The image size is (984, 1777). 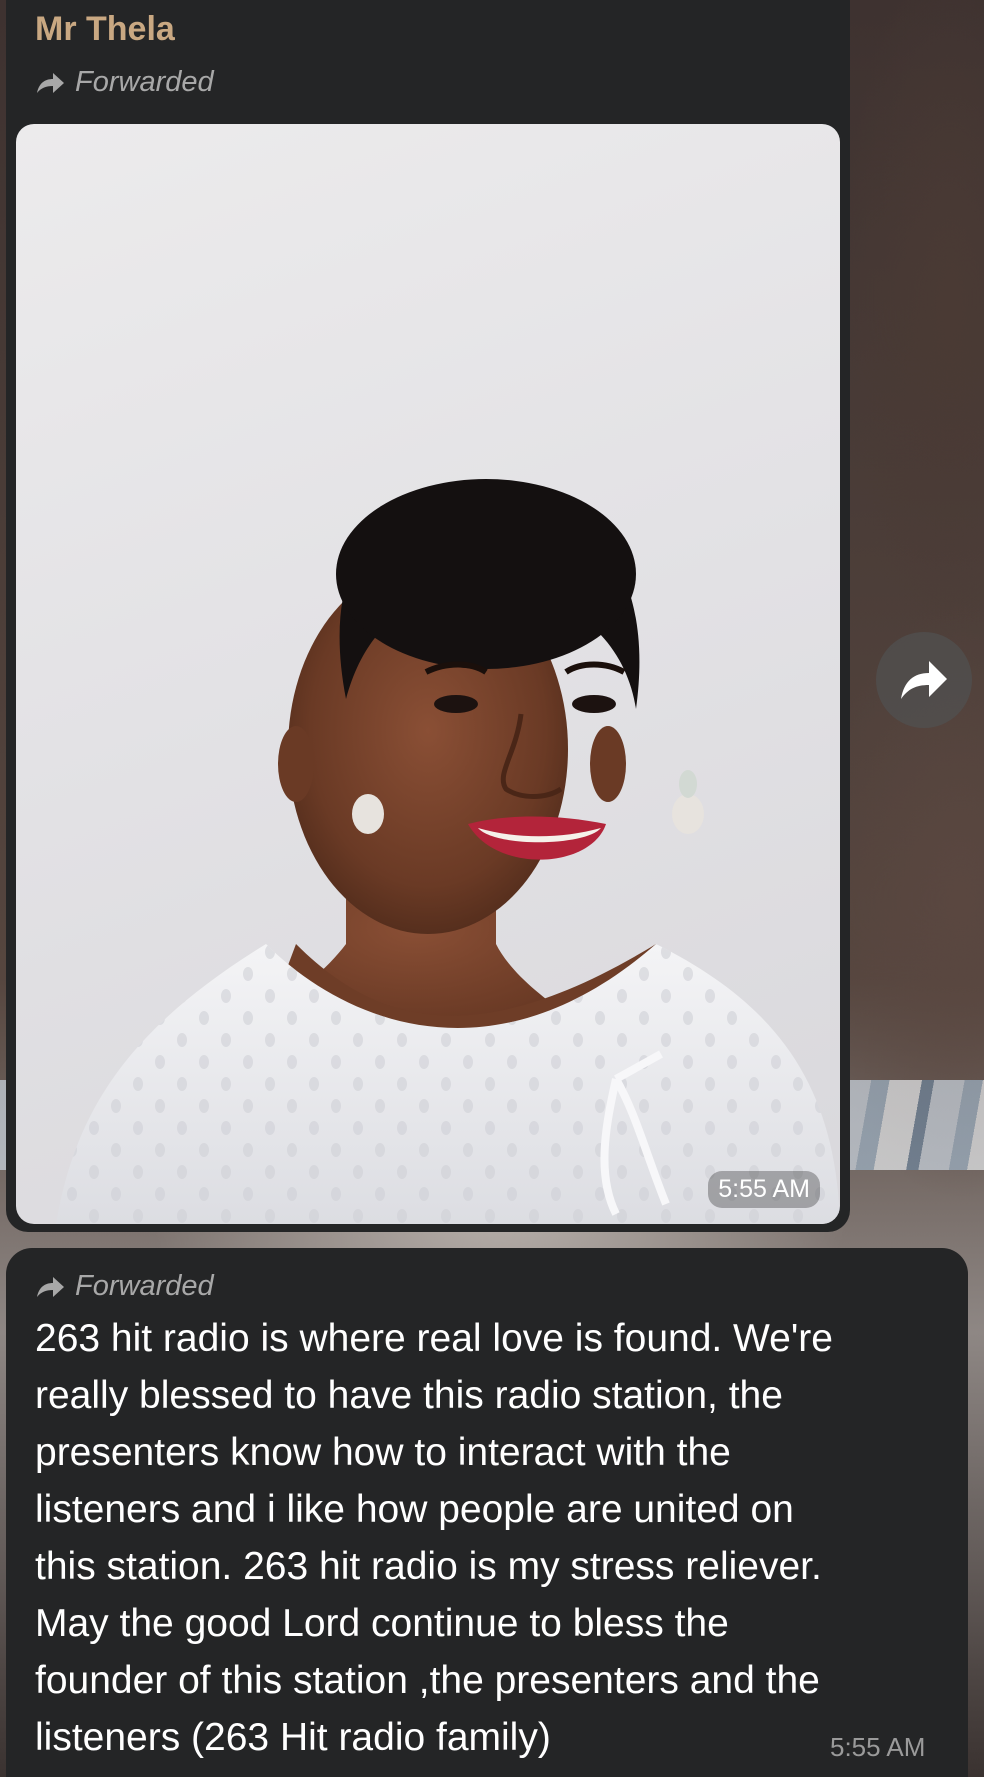 What do you see at coordinates (105, 29) in the screenshot?
I see `sender-name: Mr Thela` at bounding box center [105, 29].